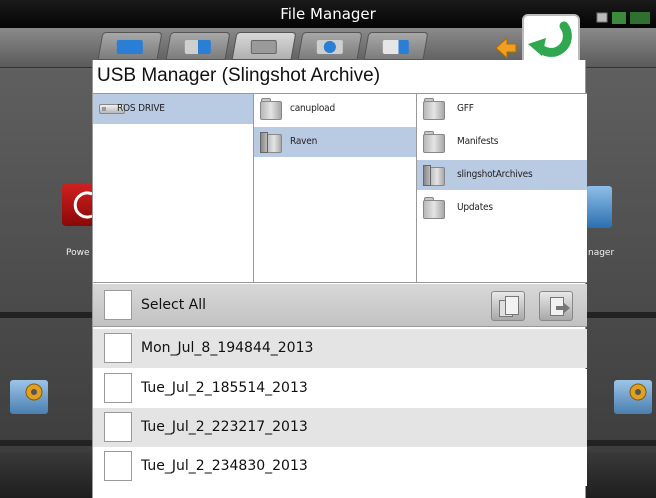  I want to click on system-status-icons, so click(624, 18).